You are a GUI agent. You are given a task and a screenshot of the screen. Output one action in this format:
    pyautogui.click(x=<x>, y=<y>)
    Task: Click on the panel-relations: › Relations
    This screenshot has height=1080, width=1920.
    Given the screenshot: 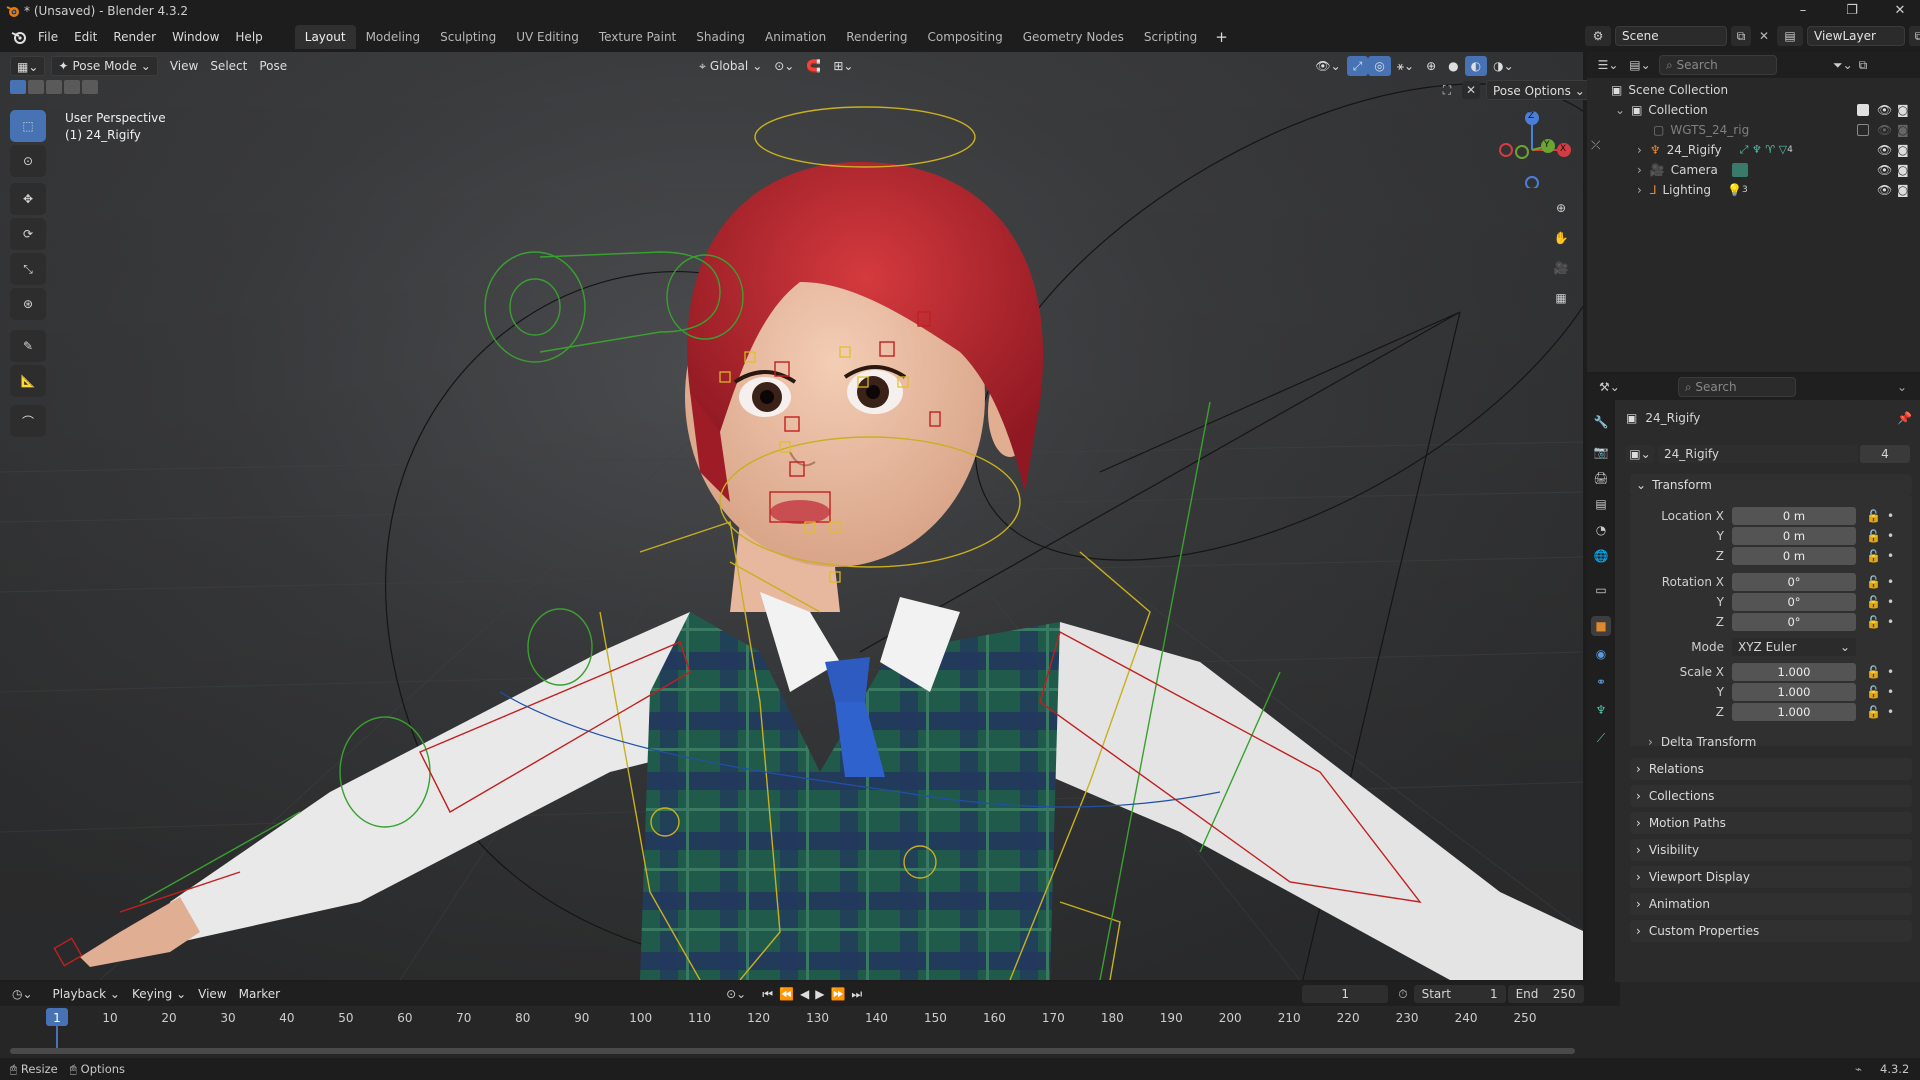 What is the action you would take?
    pyautogui.click(x=1771, y=769)
    